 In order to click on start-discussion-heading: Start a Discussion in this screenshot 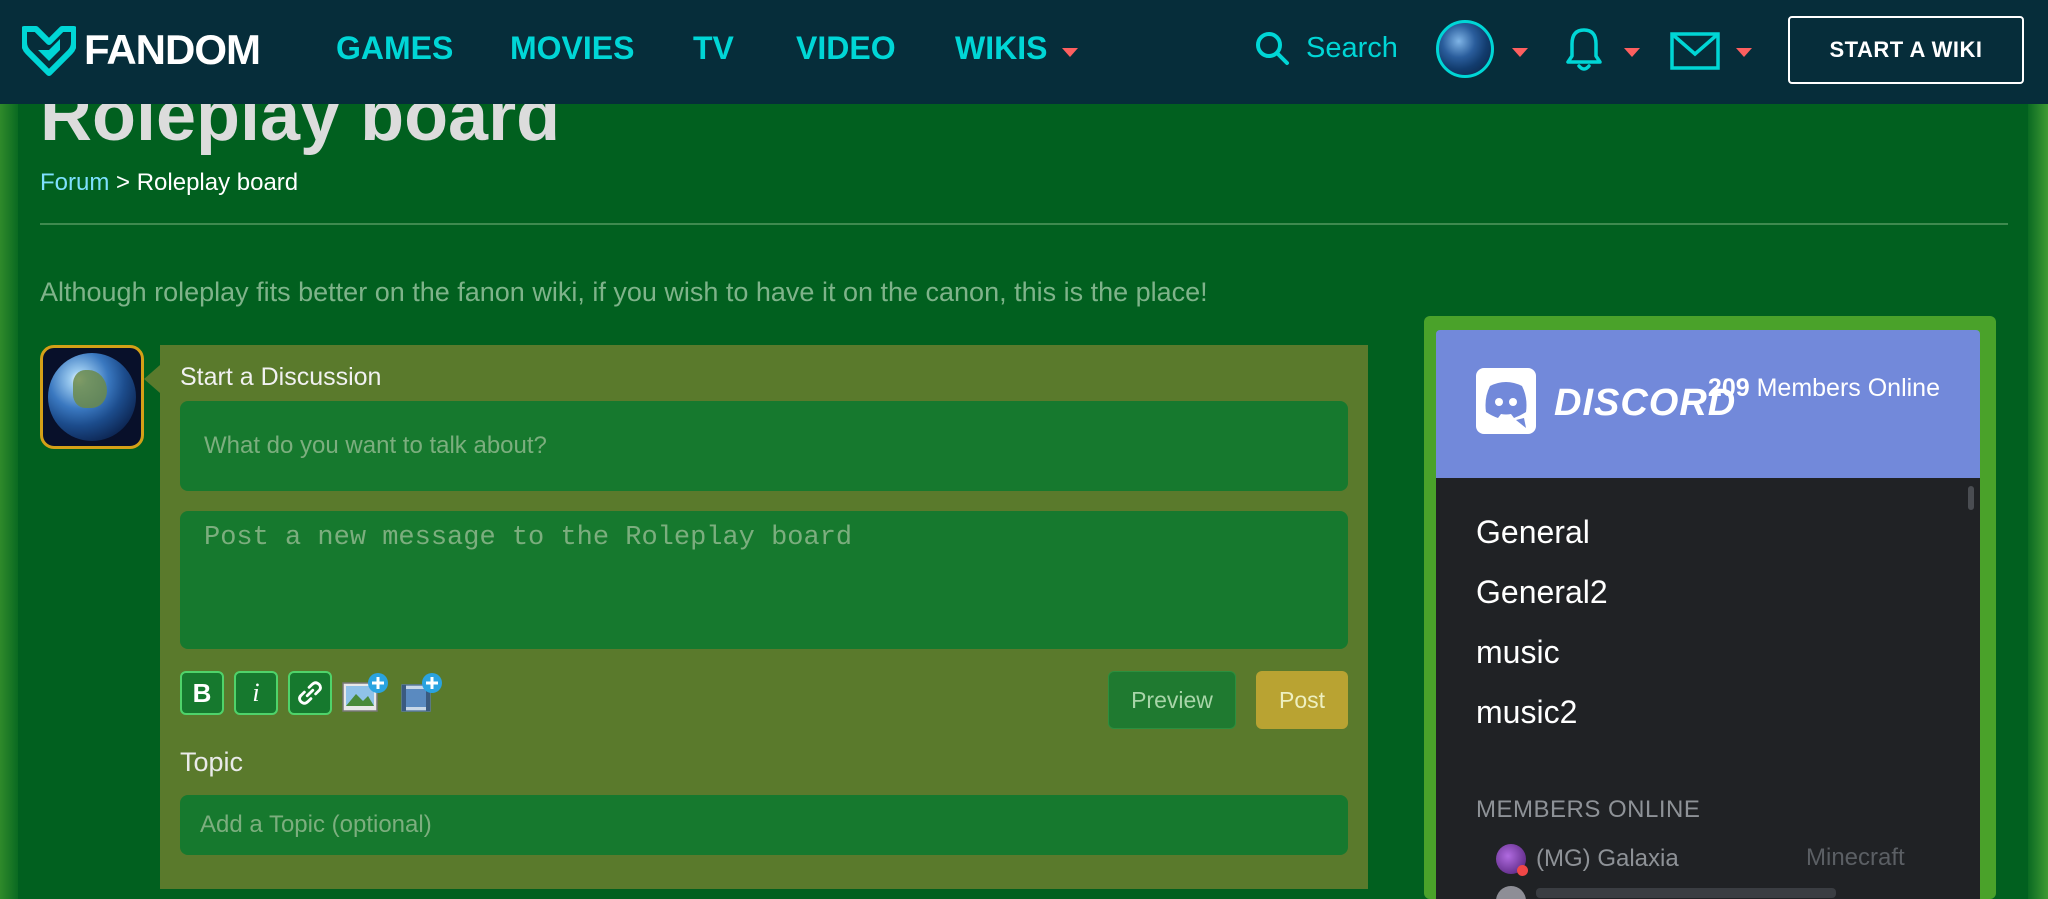, I will do `click(281, 377)`.